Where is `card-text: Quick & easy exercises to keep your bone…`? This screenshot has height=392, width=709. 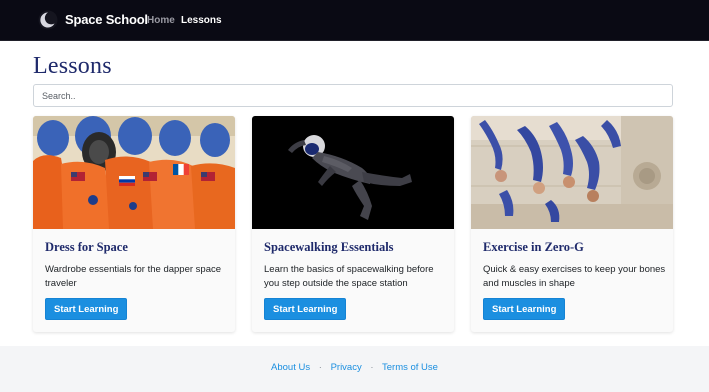 card-text: Quick & easy exercises to keep your bone… is located at coordinates (574, 276).